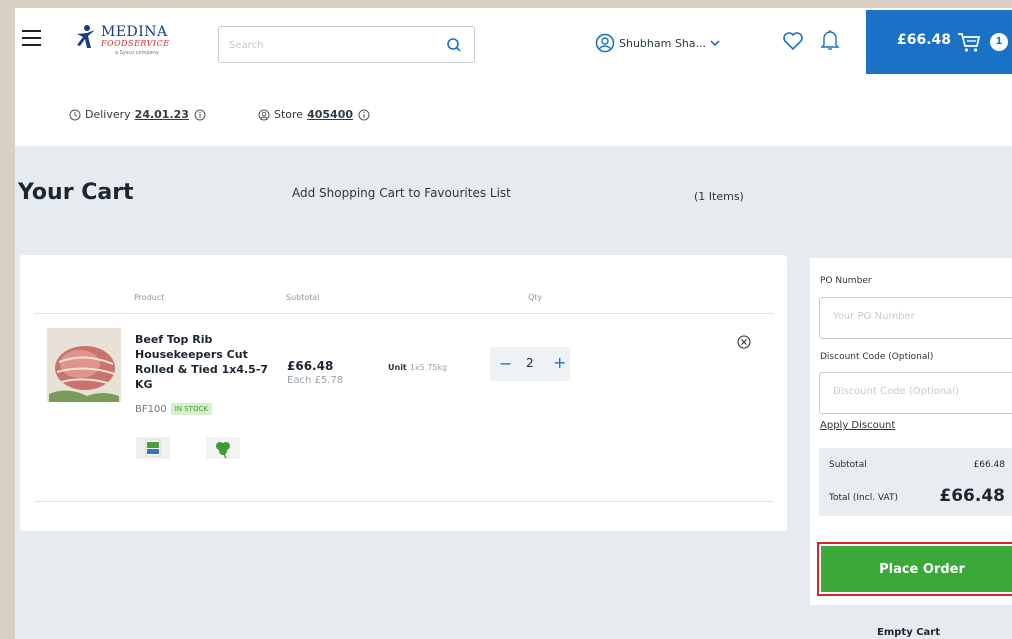 This screenshot has width=1012, height=639. I want to click on irish-shamrock-icon, so click(223, 448).